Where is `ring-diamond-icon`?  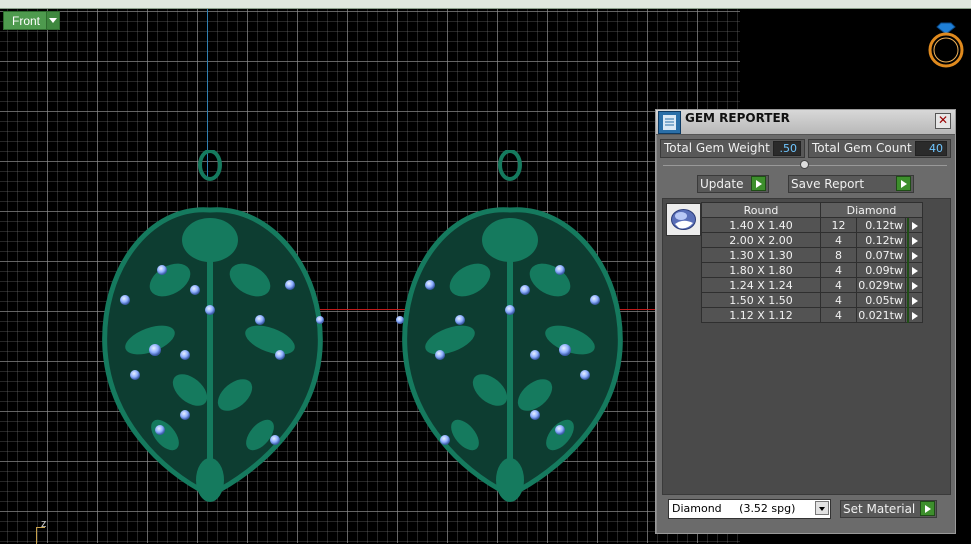
ring-diamond-icon is located at coordinates (946, 44).